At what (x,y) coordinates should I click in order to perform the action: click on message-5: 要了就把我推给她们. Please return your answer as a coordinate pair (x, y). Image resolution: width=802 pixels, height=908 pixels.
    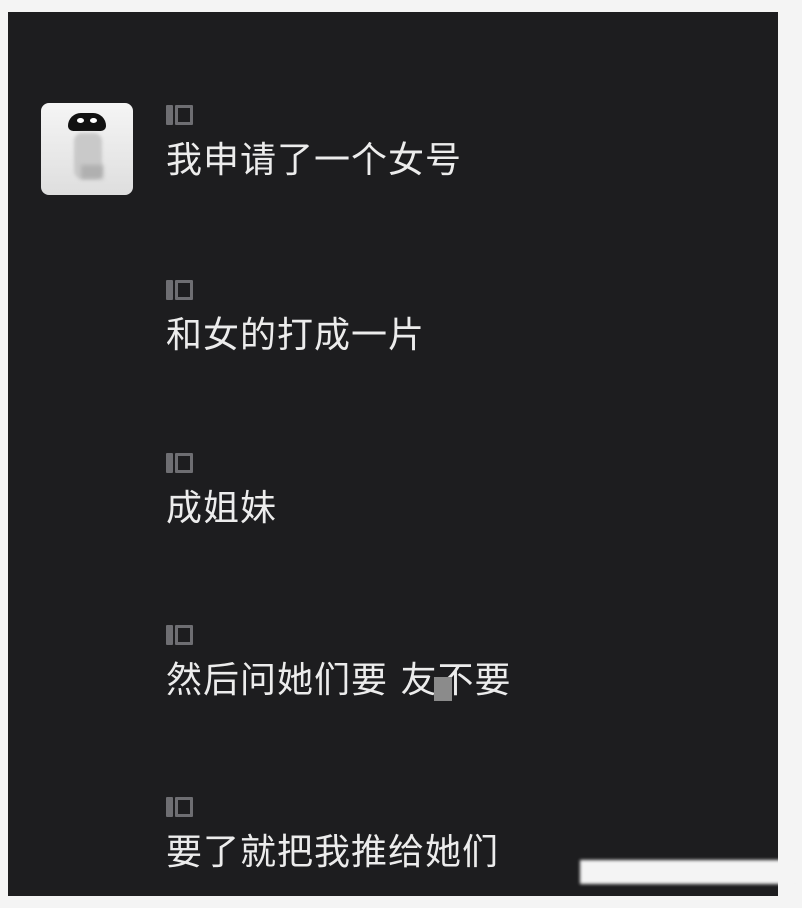
    Looking at the image, I should click on (332, 835).